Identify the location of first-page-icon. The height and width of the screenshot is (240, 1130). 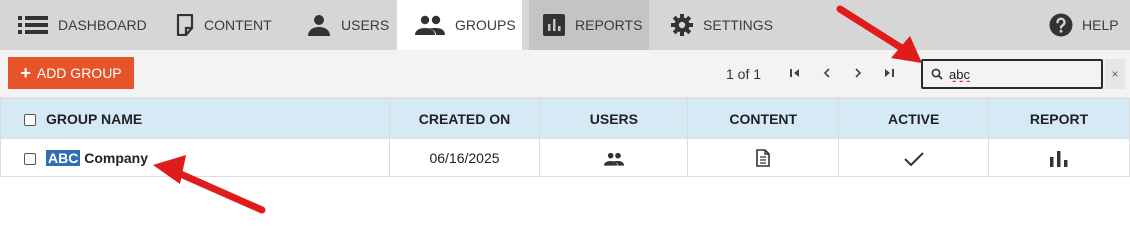
(794, 73).